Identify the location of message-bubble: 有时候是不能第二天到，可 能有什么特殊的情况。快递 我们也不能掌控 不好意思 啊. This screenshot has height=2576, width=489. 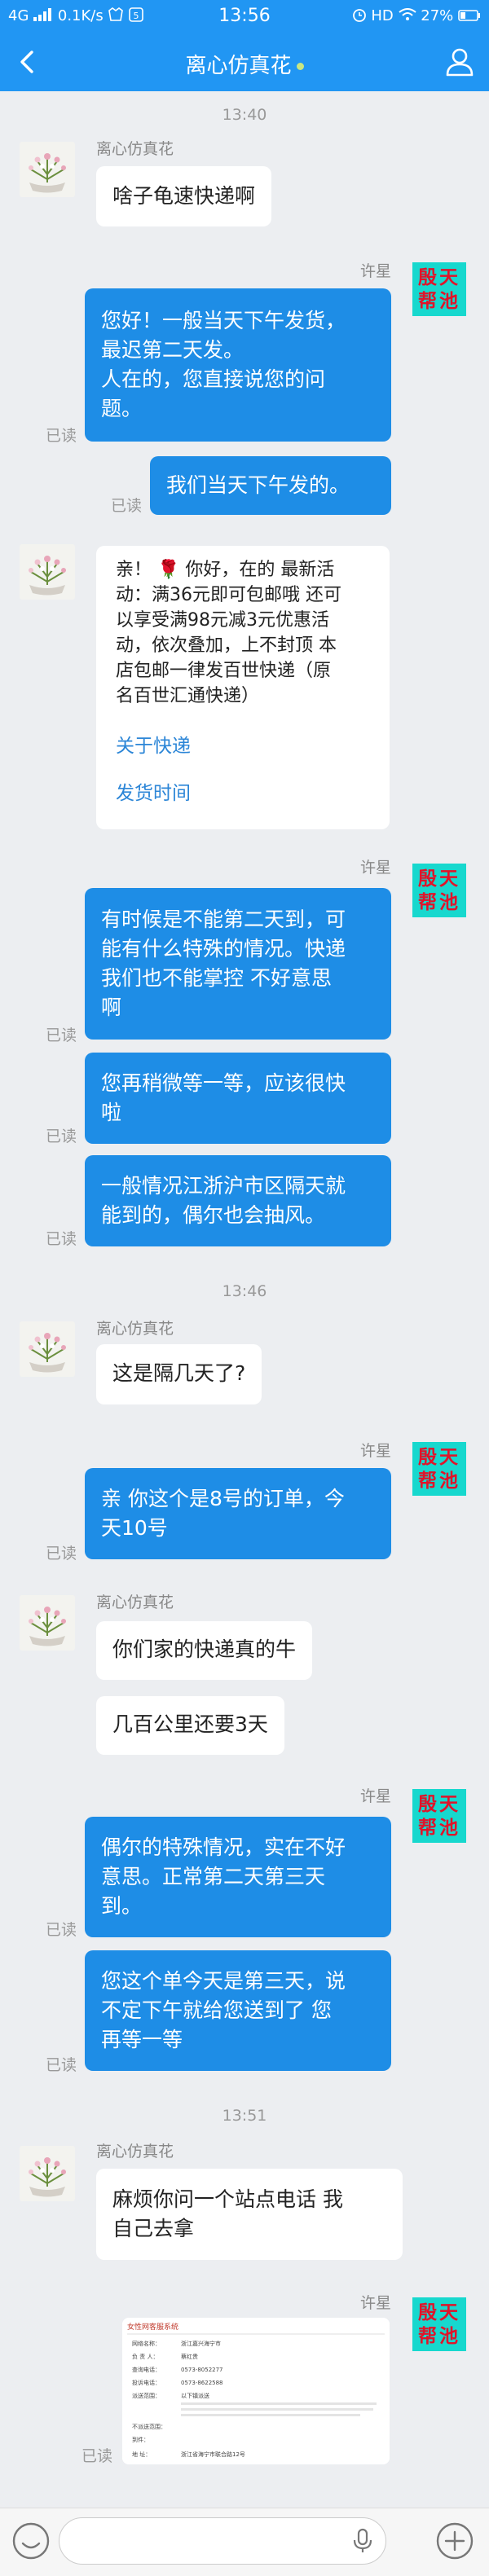
(238, 964).